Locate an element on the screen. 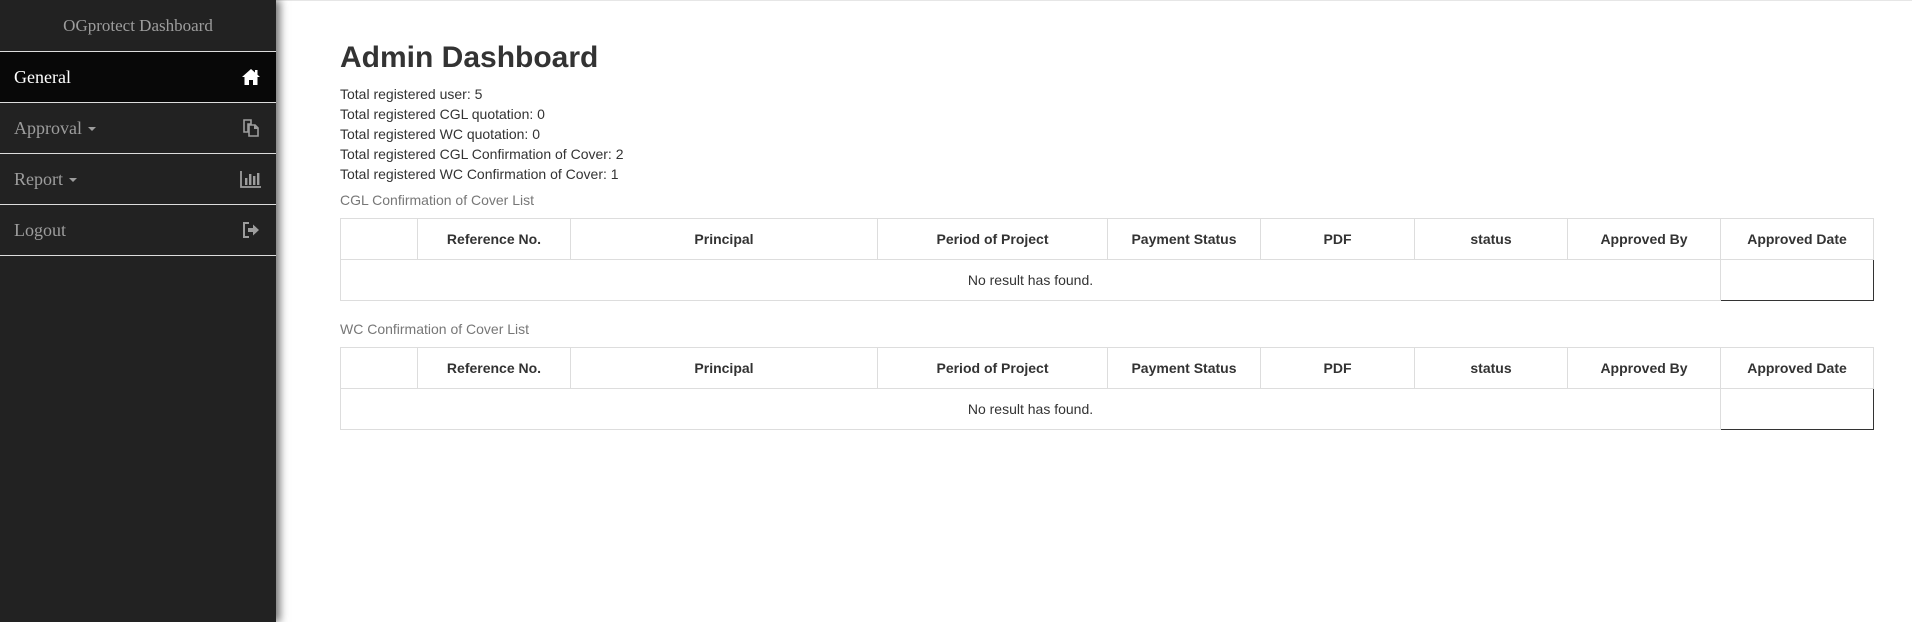 Image resolution: width=1912 pixels, height=622 pixels. sidebar-item-label: Approval is located at coordinates (55, 128).